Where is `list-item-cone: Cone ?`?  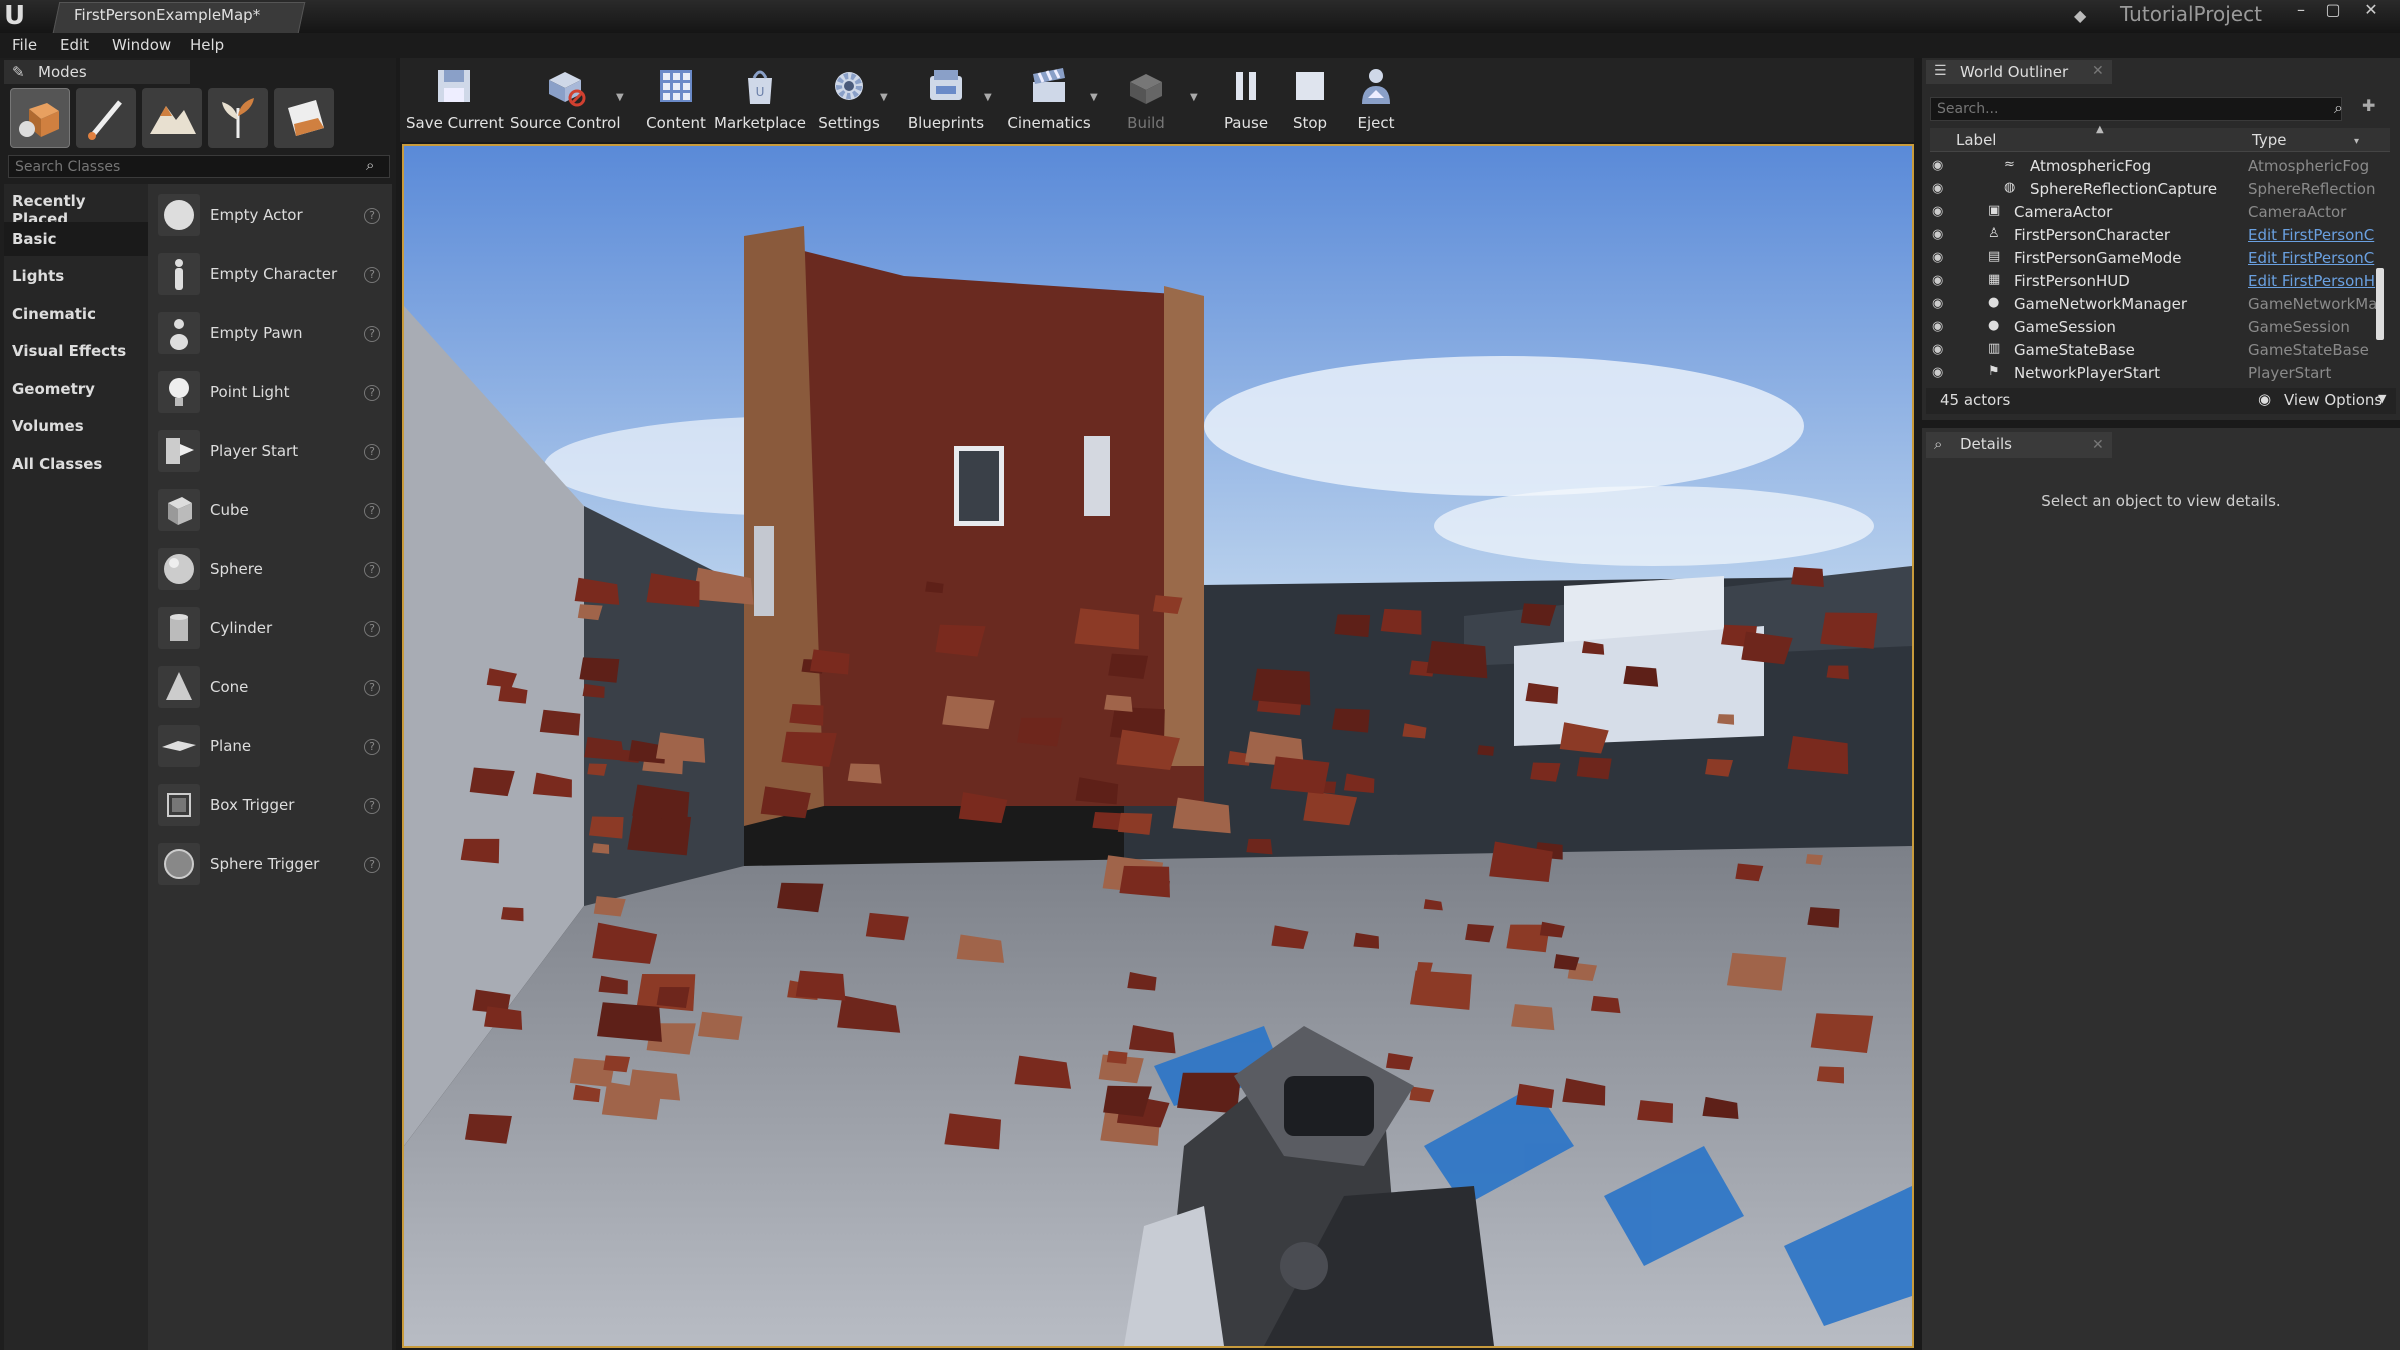
list-item-cone: Cone ? is located at coordinates (270, 687).